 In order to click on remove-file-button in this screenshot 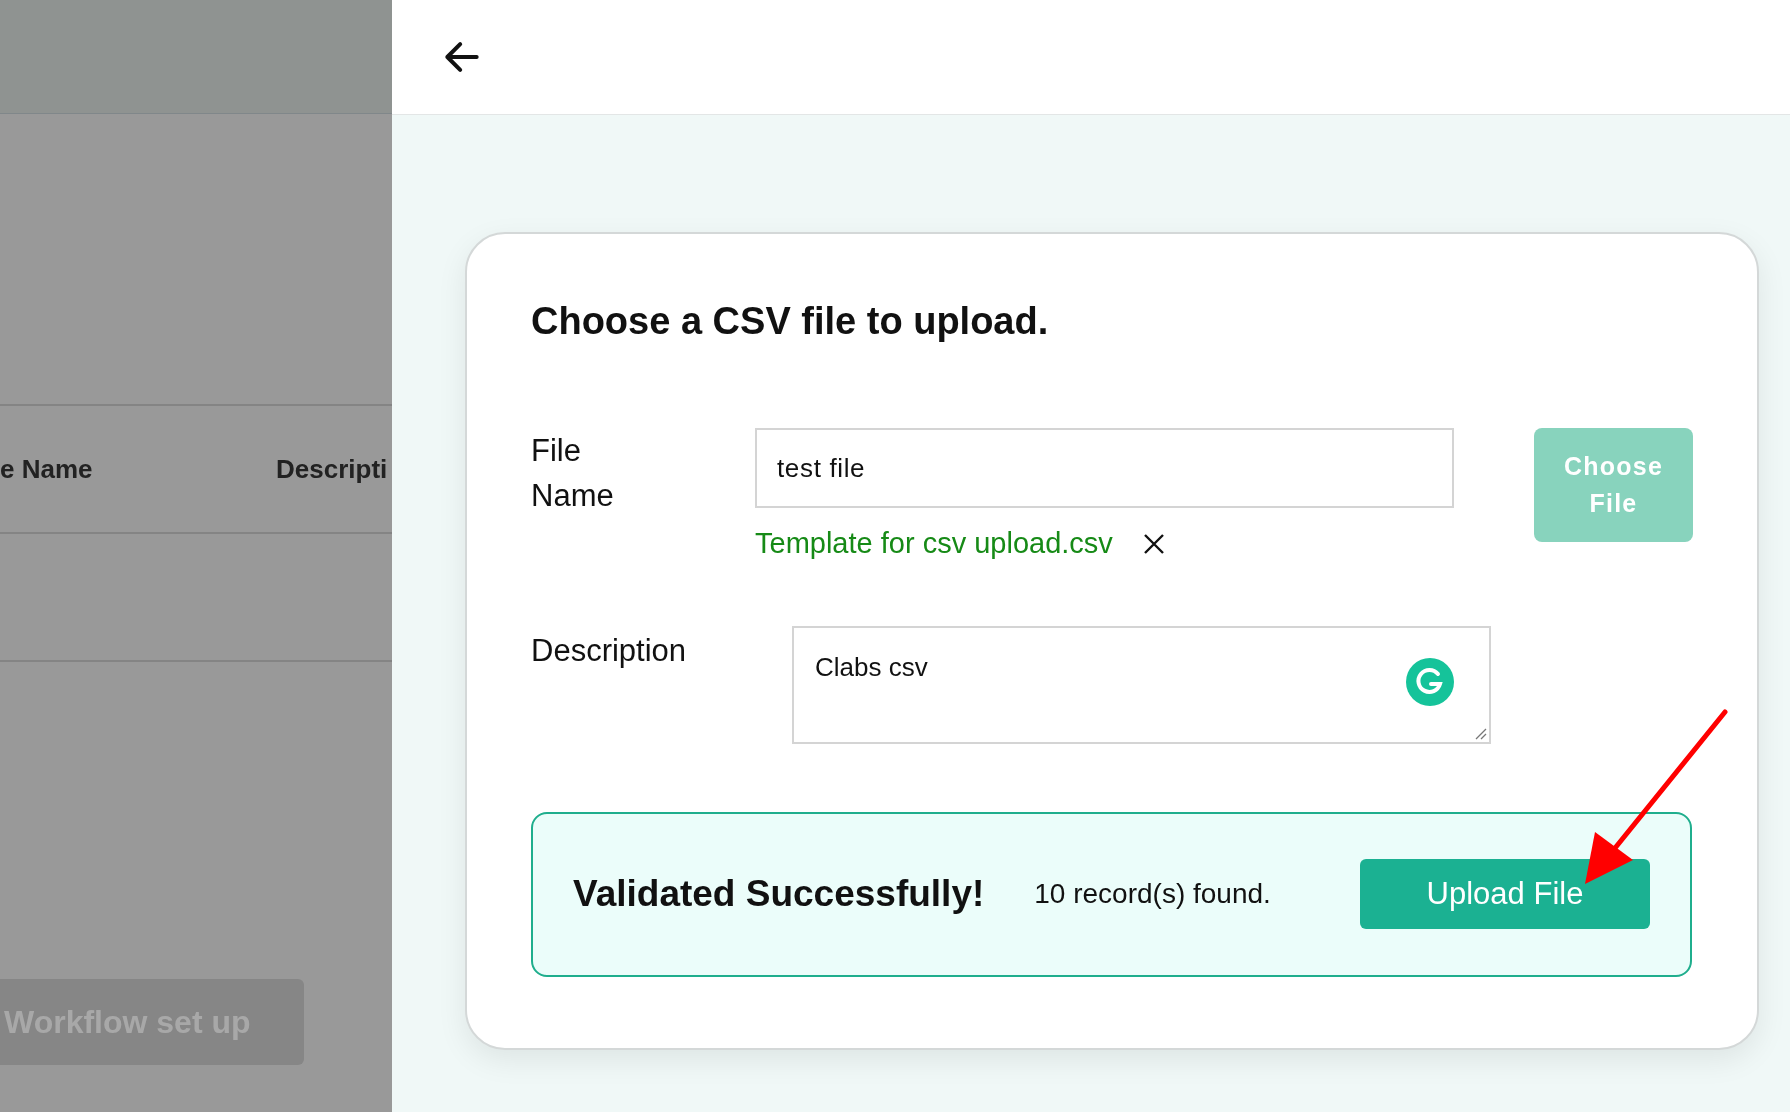, I will do `click(1153, 543)`.